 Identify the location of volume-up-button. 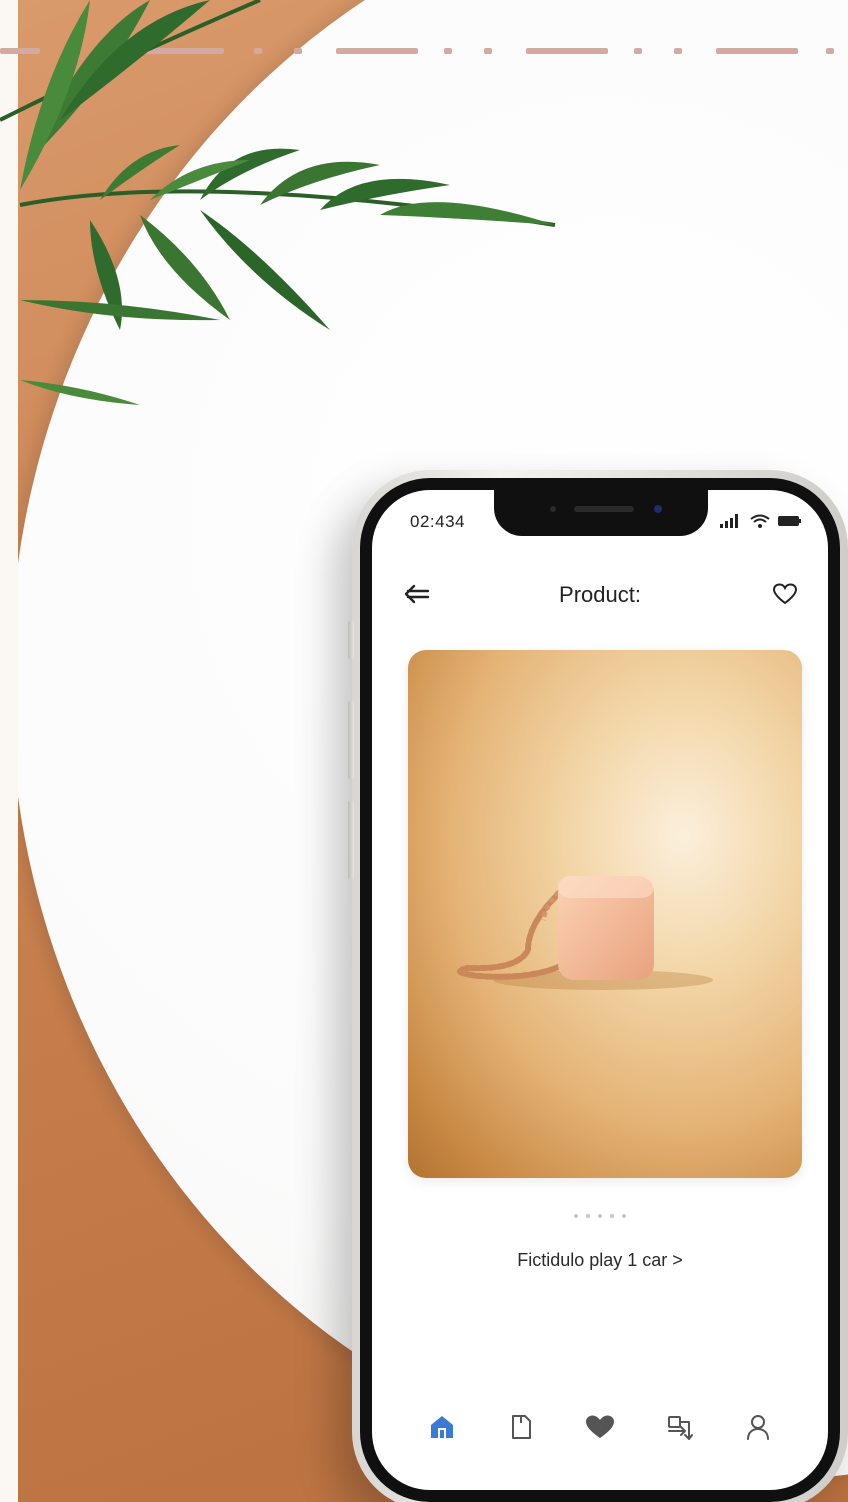
(351, 740).